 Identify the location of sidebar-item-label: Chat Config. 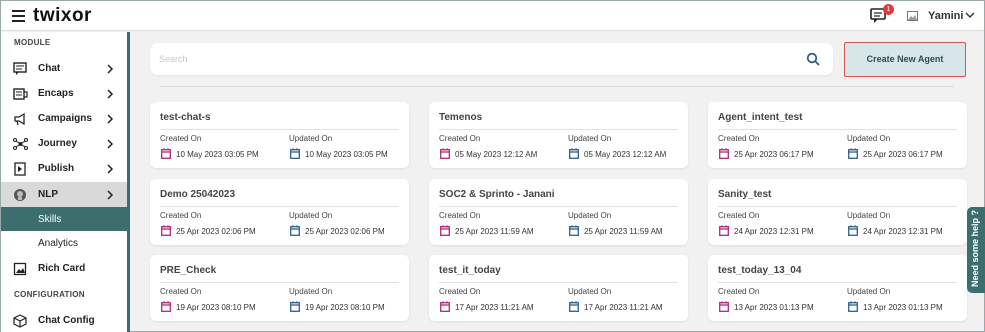
(66, 320).